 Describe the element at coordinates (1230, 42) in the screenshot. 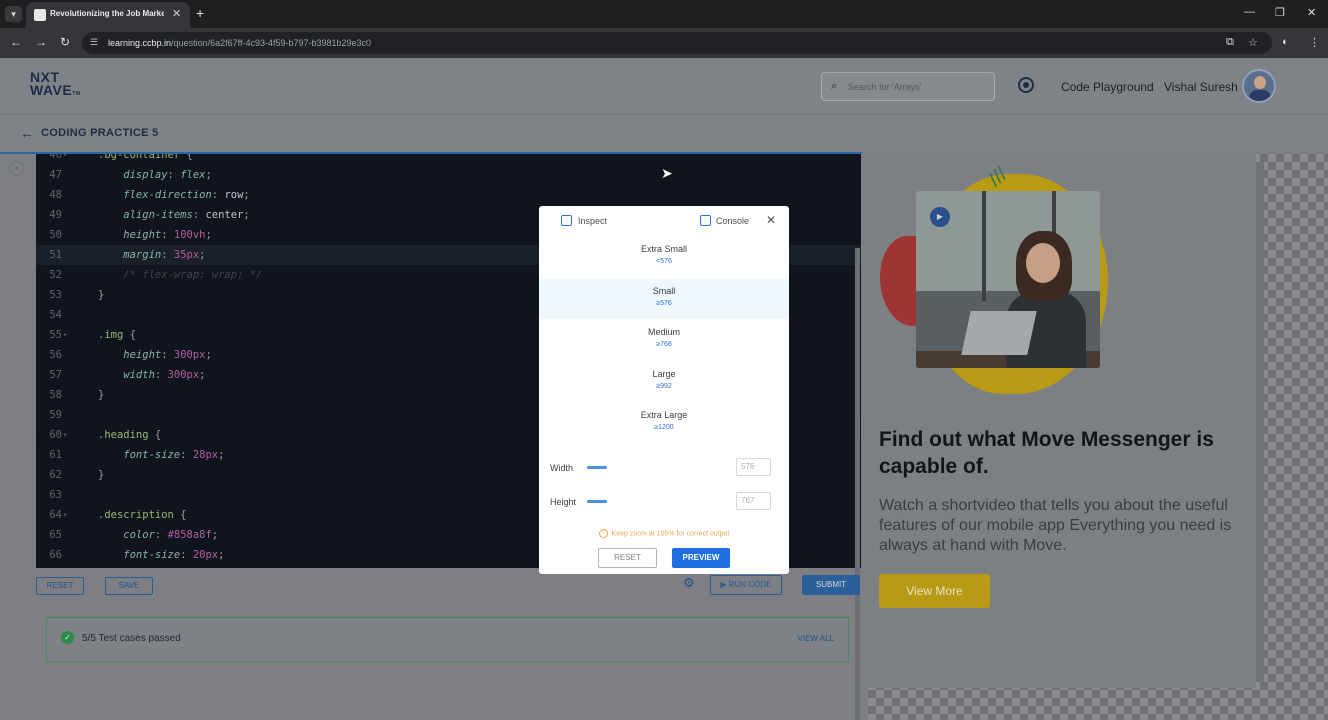

I see `cast-icon: ⧉` at that location.